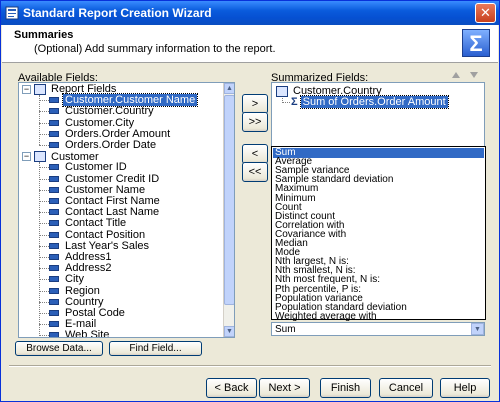 This screenshot has width=500, height=402. Describe the element at coordinates (474, 75) in the screenshot. I see `move-down-icon` at that location.